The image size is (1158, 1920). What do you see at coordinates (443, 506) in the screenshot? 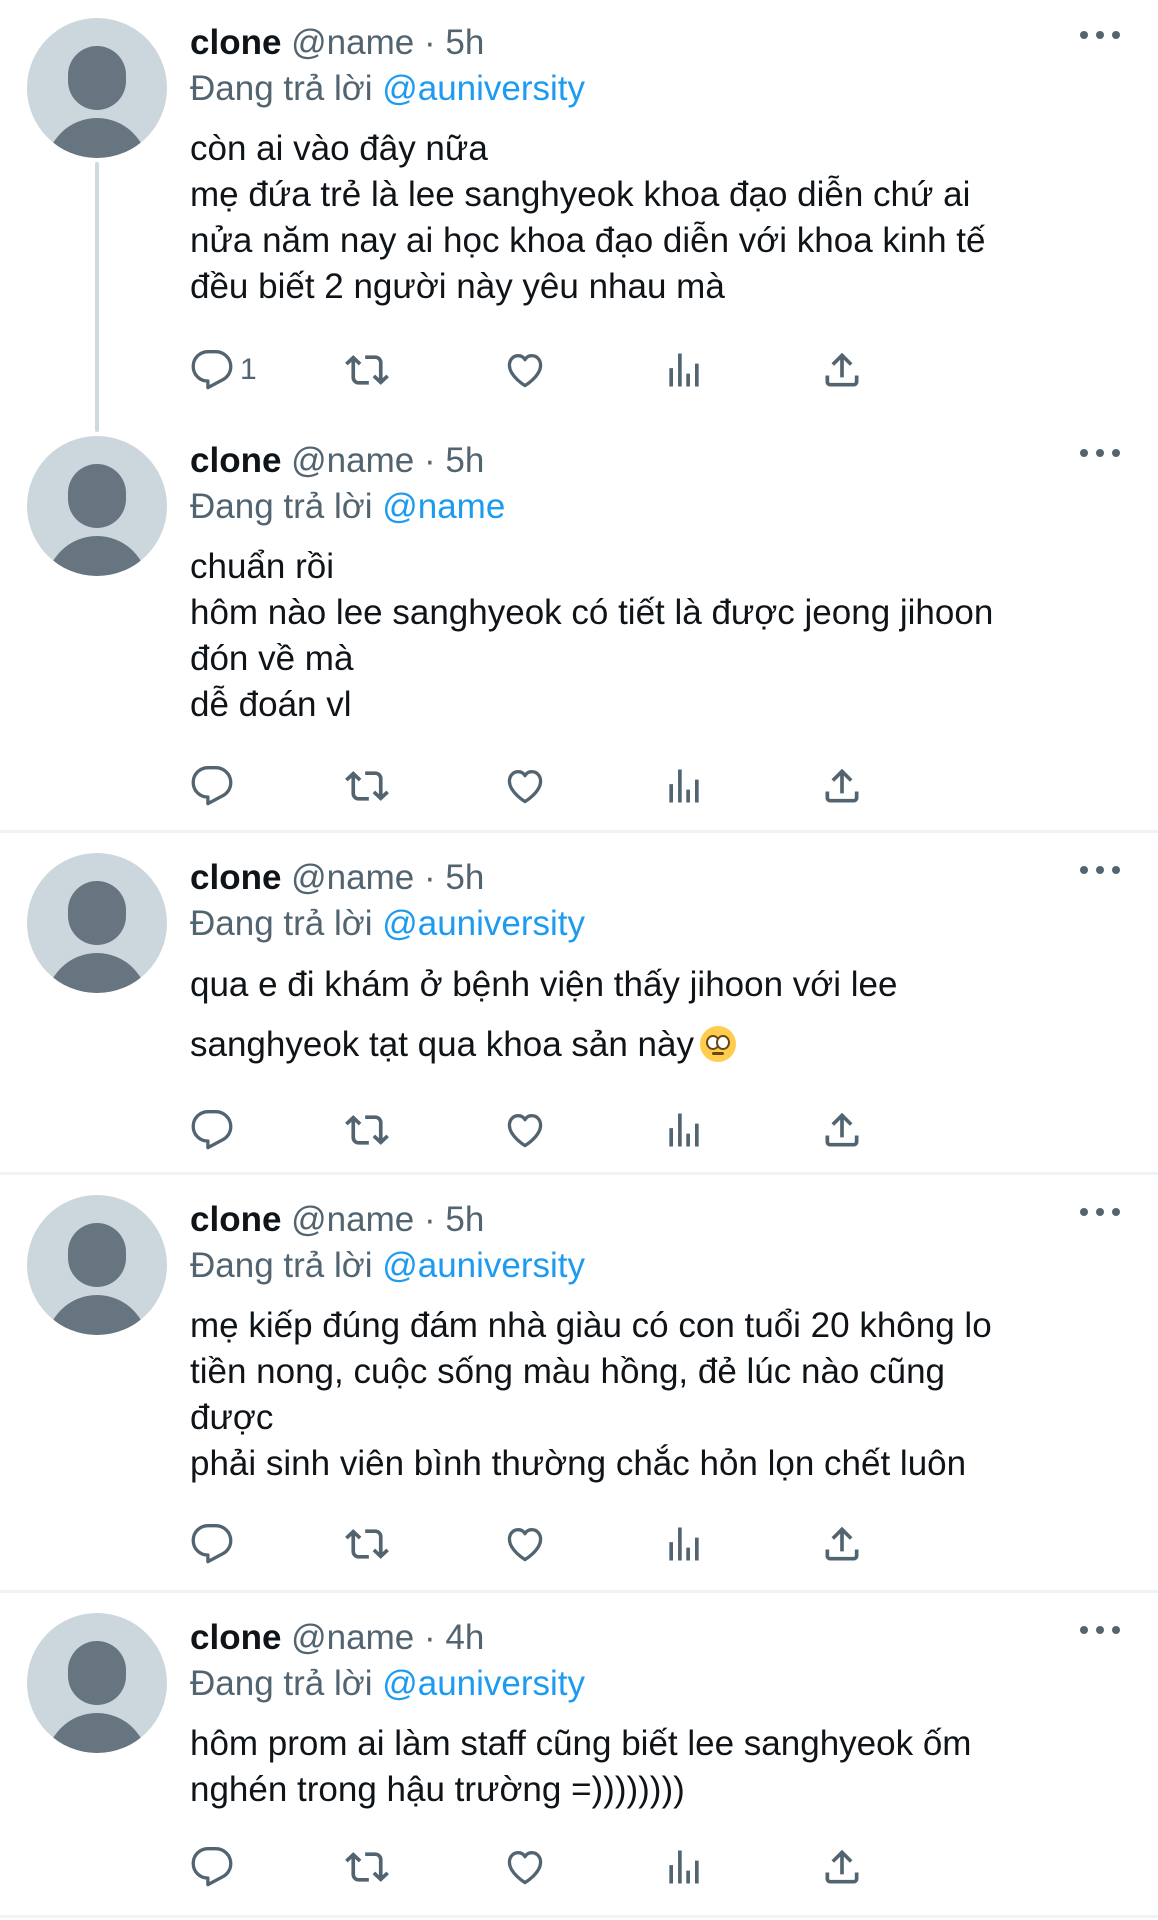
I see `reply-mention: @name` at bounding box center [443, 506].